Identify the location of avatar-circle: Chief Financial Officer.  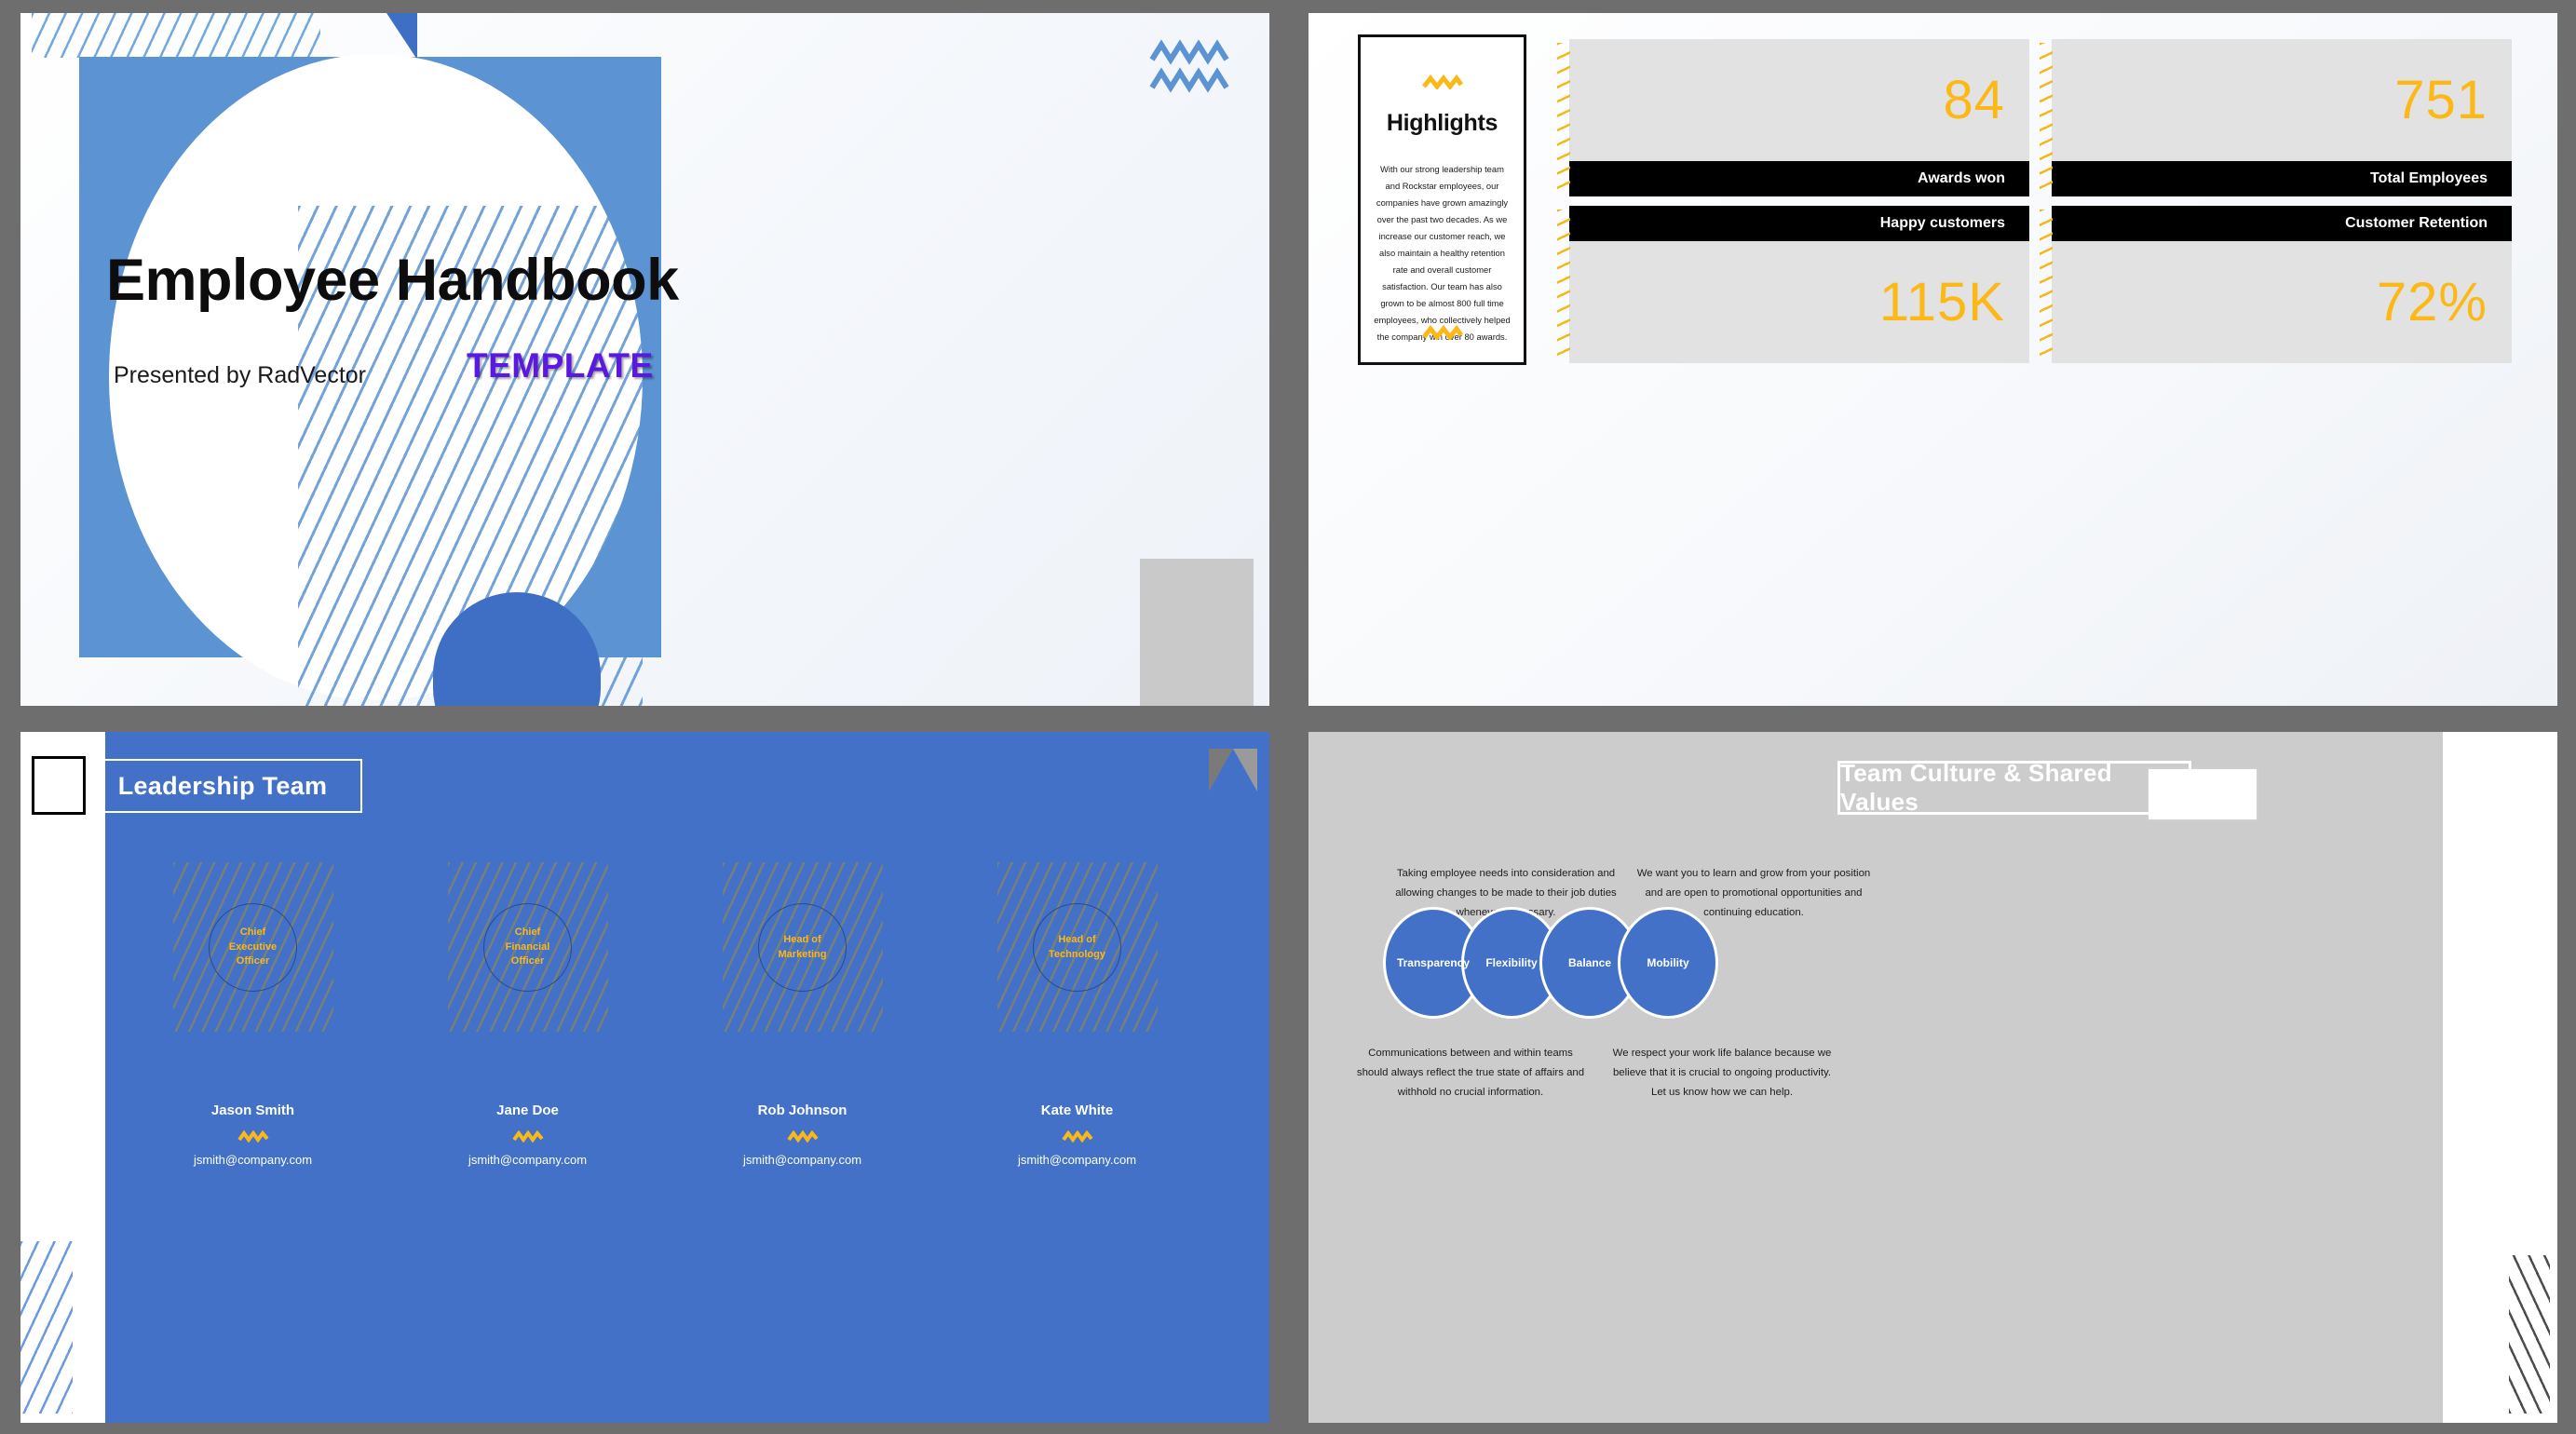
(527, 947).